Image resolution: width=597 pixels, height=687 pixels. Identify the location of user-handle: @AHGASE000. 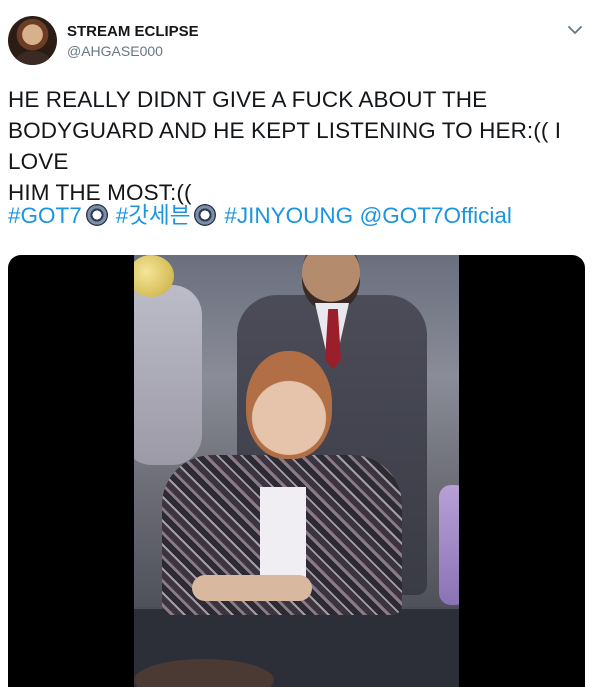
(115, 51).